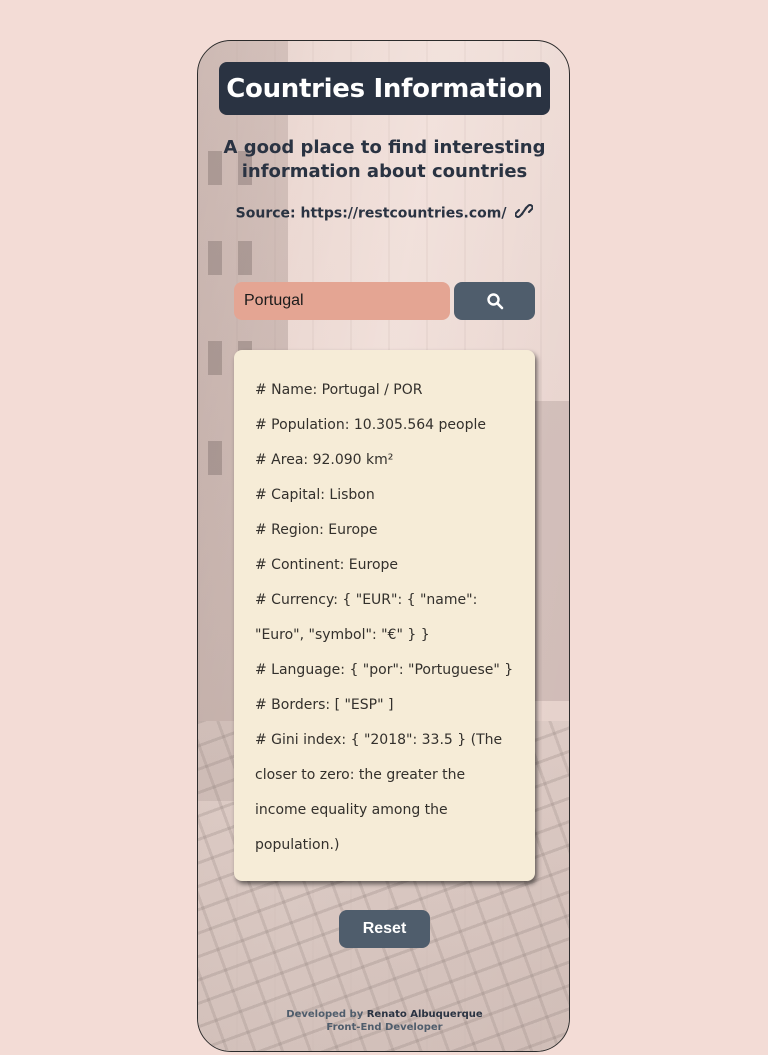 Image resolution: width=768 pixels, height=1055 pixels. I want to click on search-button, so click(494, 301).